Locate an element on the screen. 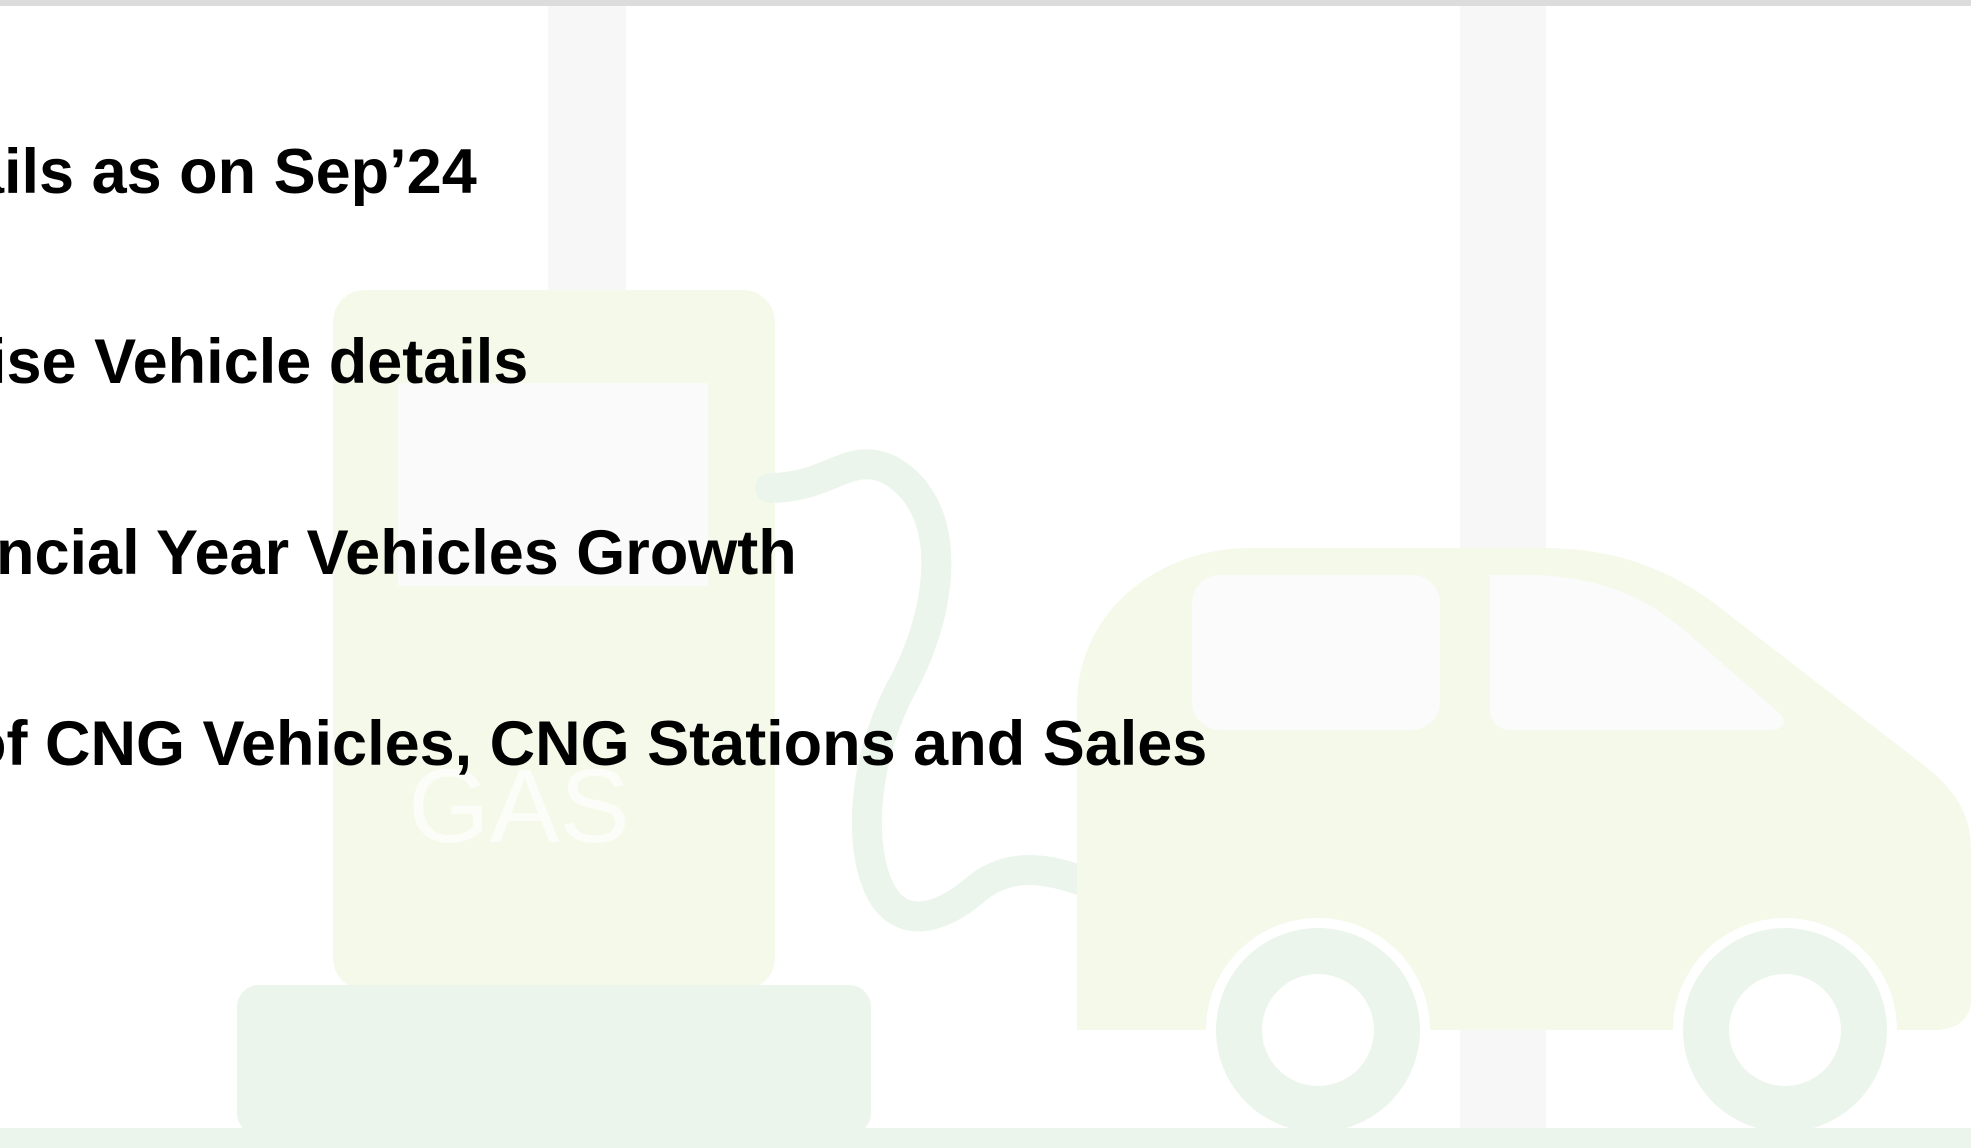 This screenshot has width=1971, height=1148. agenda-item: of CNG Vehicles, CNG Stations and Sales is located at coordinates (604, 744).